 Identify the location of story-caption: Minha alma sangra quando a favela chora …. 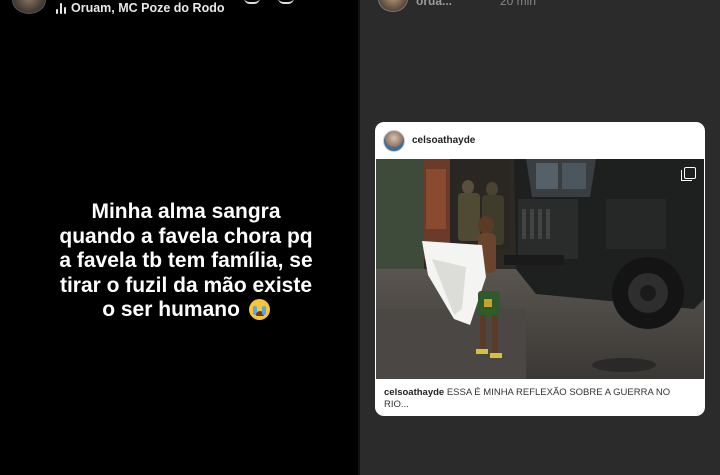
(186, 261).